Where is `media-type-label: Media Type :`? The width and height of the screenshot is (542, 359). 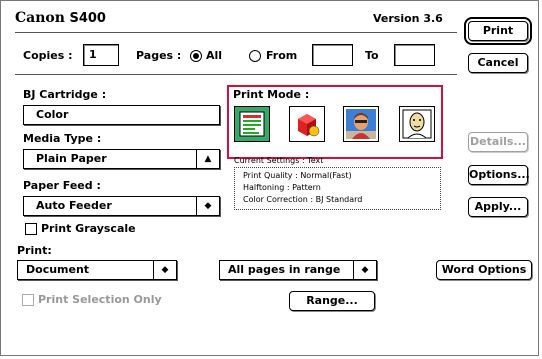 media-type-label: Media Type : is located at coordinates (62, 138).